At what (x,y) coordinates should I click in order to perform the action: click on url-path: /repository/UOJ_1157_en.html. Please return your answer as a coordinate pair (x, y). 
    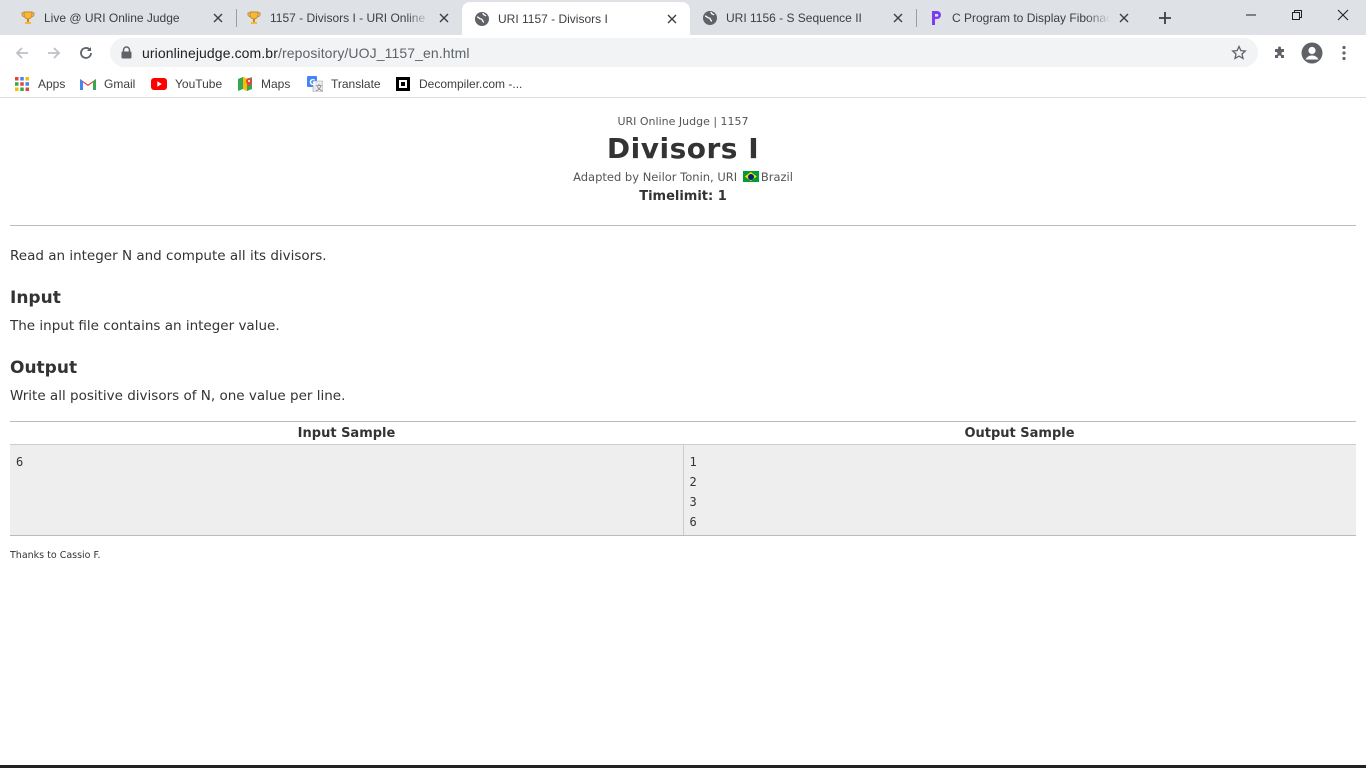
    Looking at the image, I should click on (373, 53).